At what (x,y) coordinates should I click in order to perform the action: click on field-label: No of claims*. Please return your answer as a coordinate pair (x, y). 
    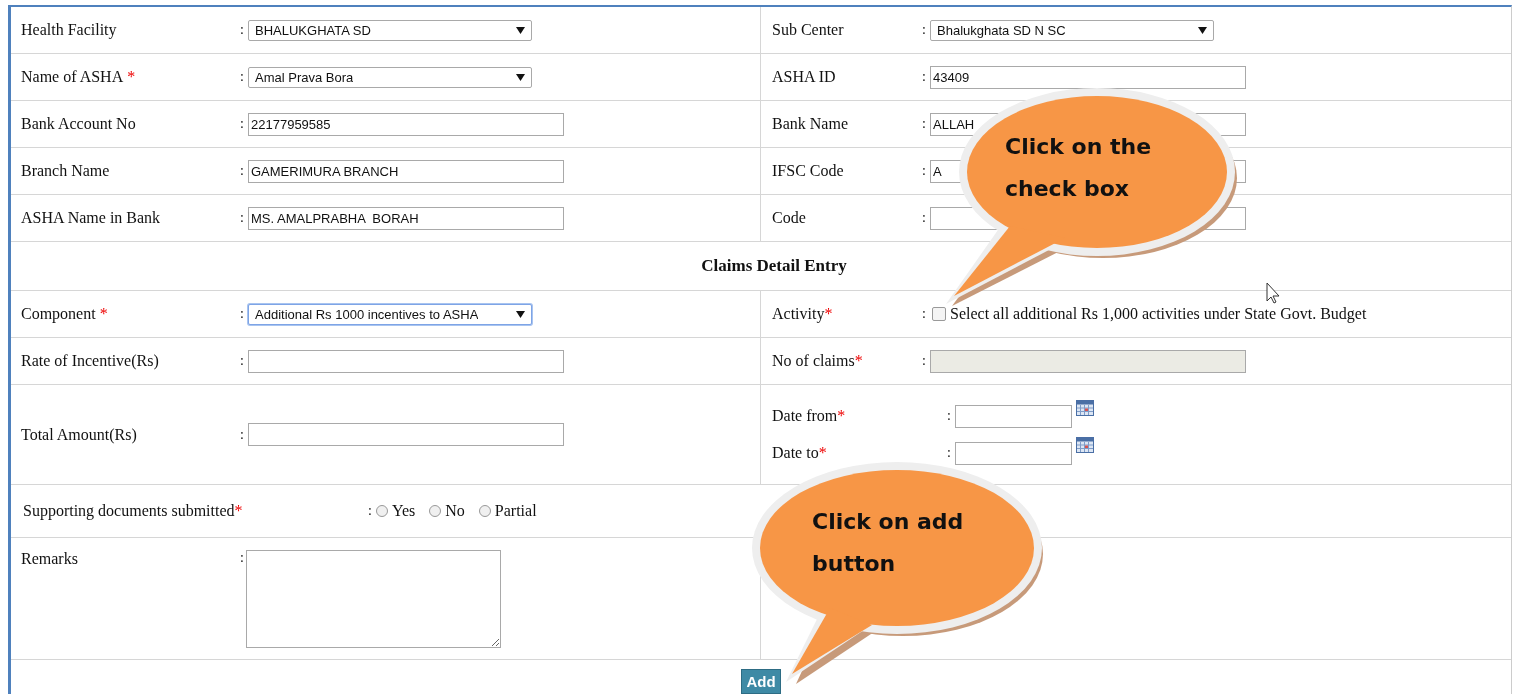
    Looking at the image, I should click on (818, 361).